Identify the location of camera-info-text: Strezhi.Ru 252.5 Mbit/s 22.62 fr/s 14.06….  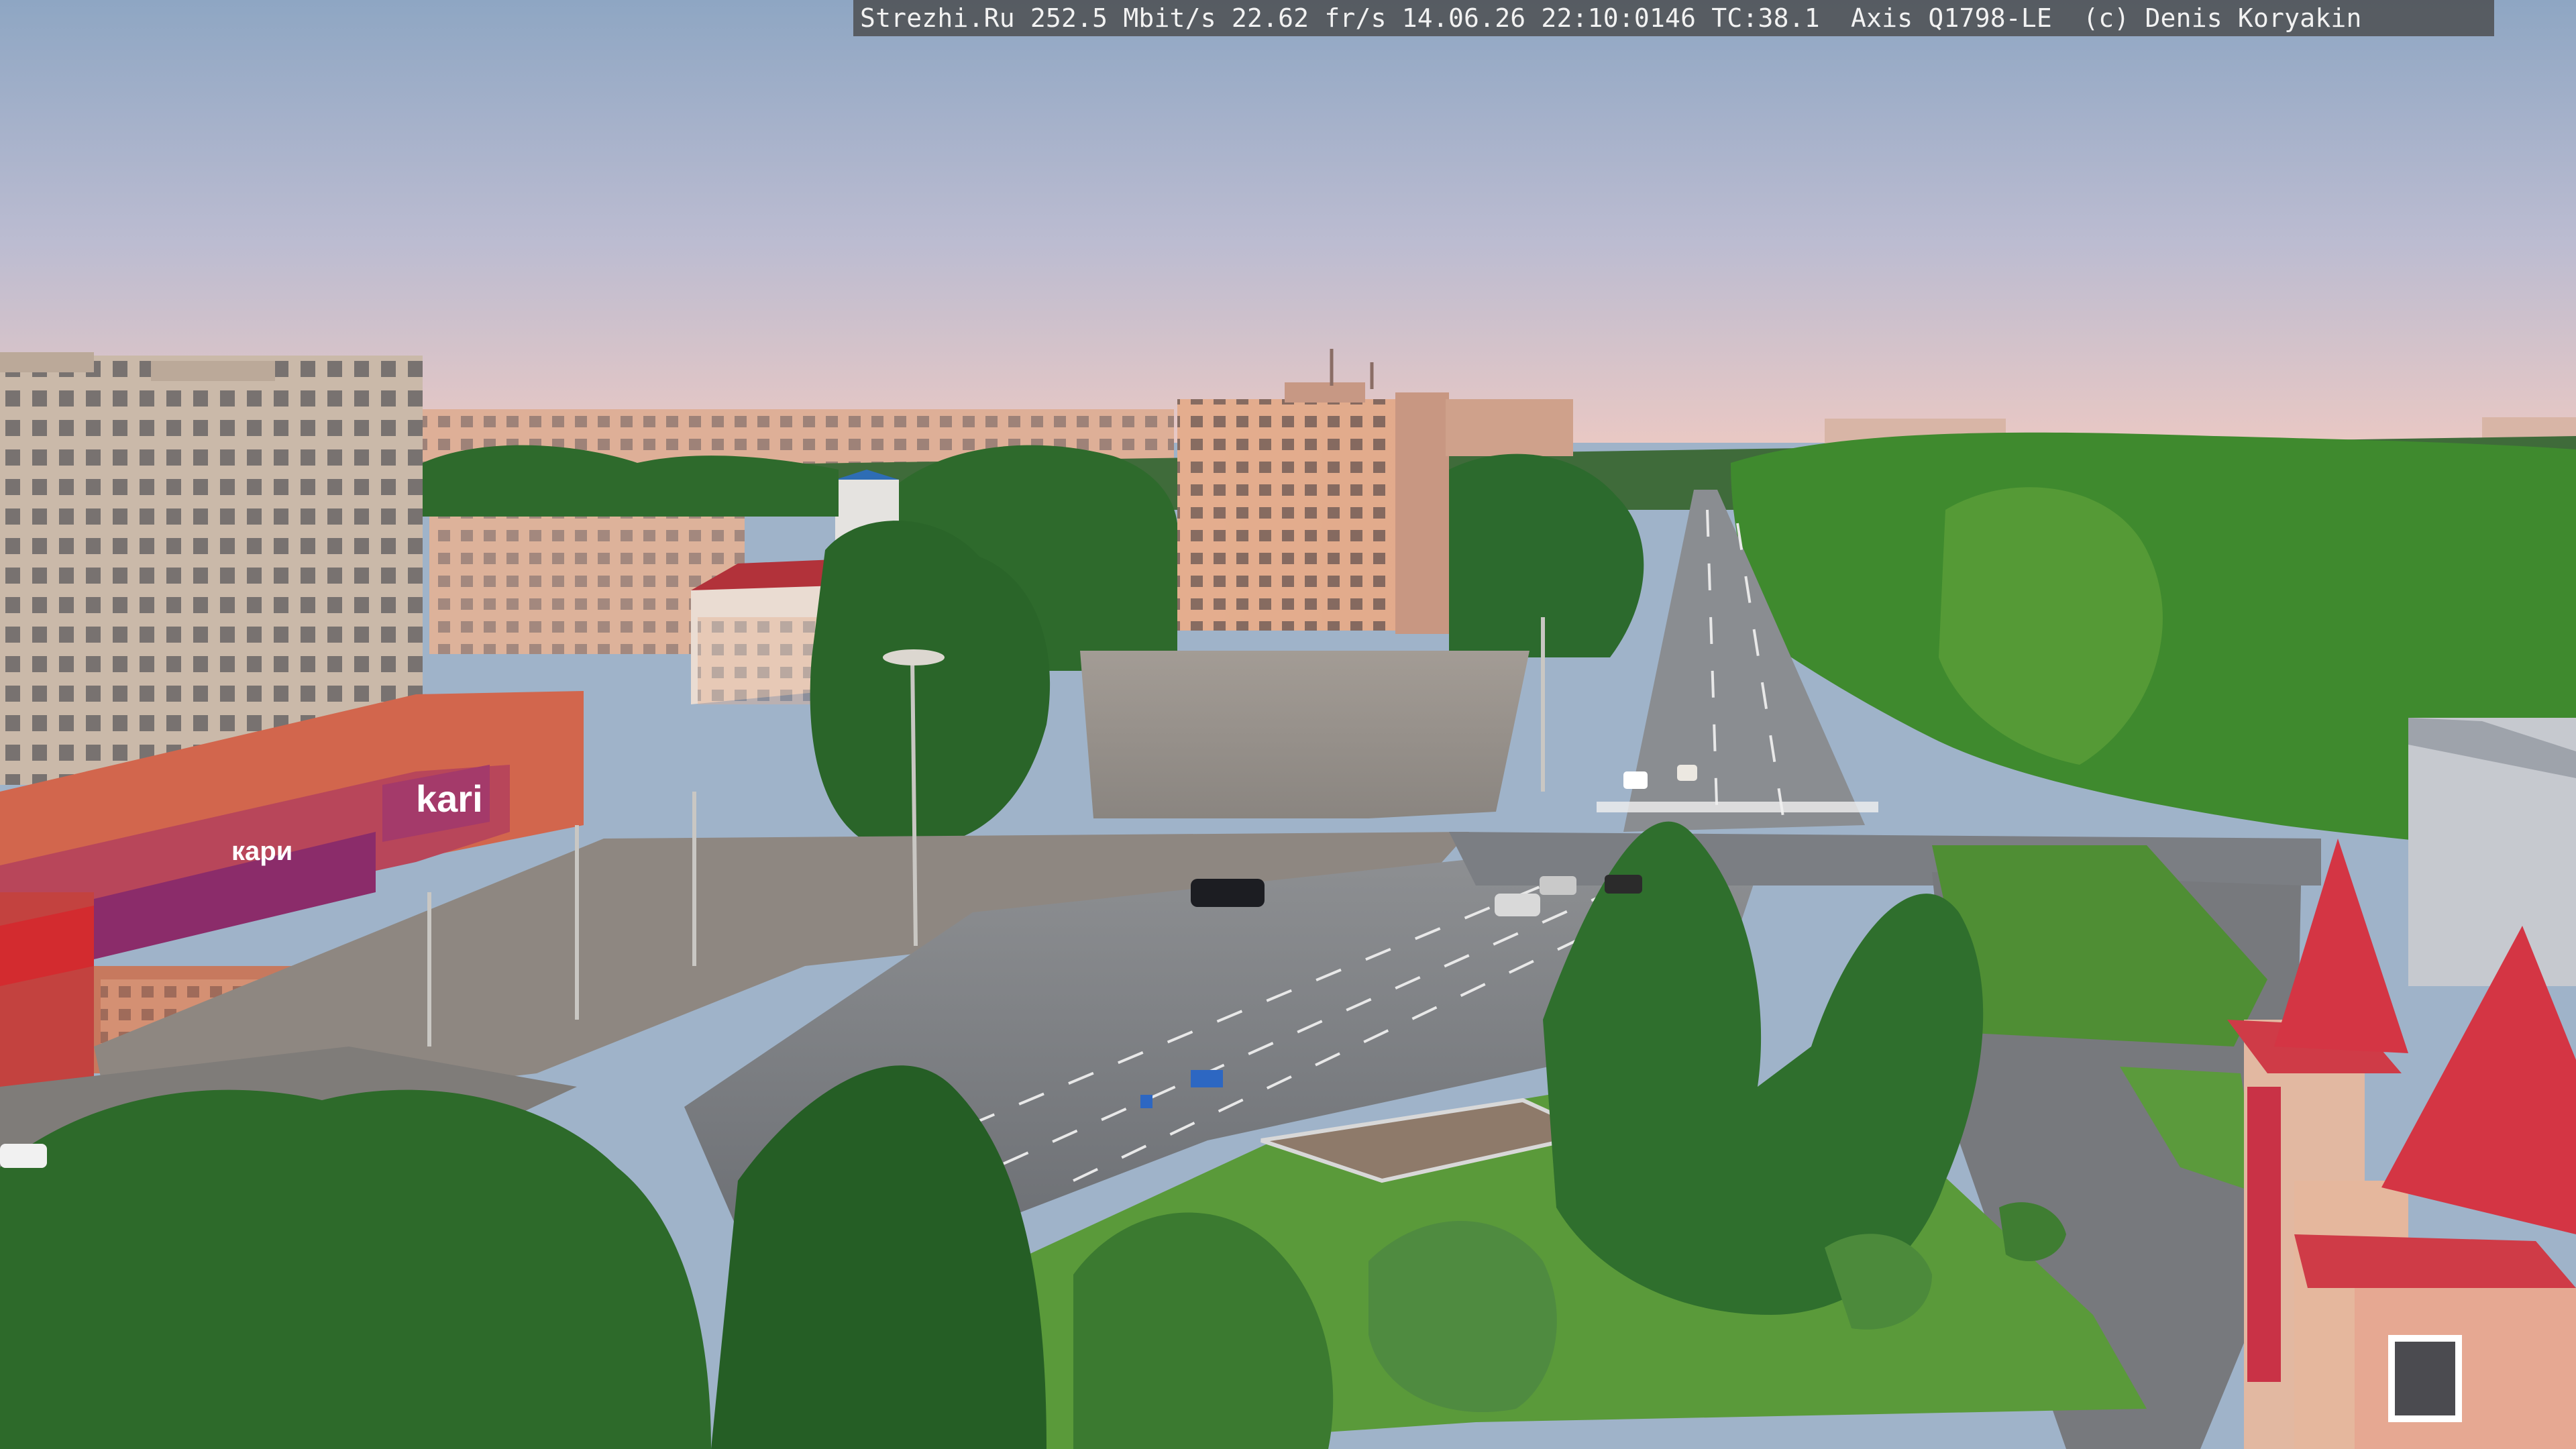
(1611, 18).